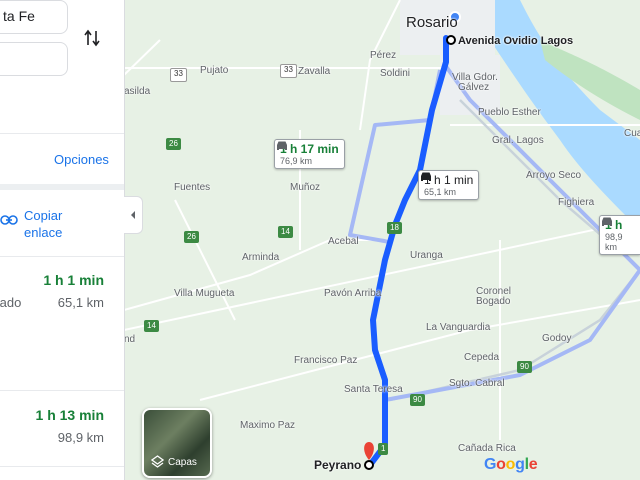 The width and height of the screenshot is (640, 480). What do you see at coordinates (632, 133) in the screenshot?
I see `place-label-cua: Cua` at bounding box center [632, 133].